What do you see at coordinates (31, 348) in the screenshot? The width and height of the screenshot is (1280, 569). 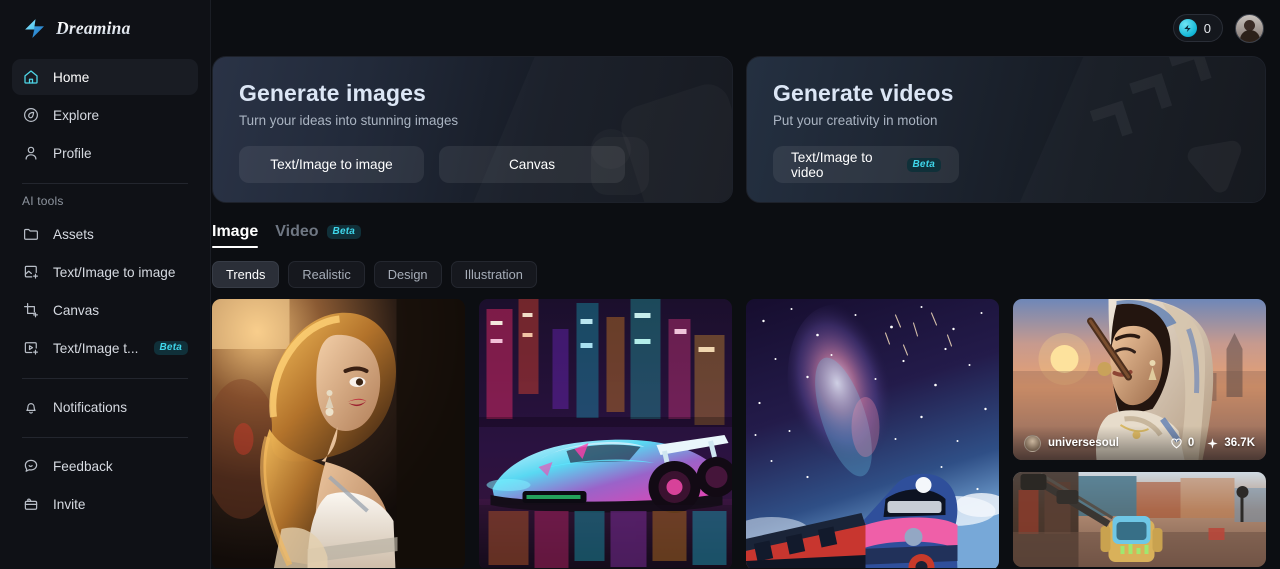 I see `video-generate-icon` at bounding box center [31, 348].